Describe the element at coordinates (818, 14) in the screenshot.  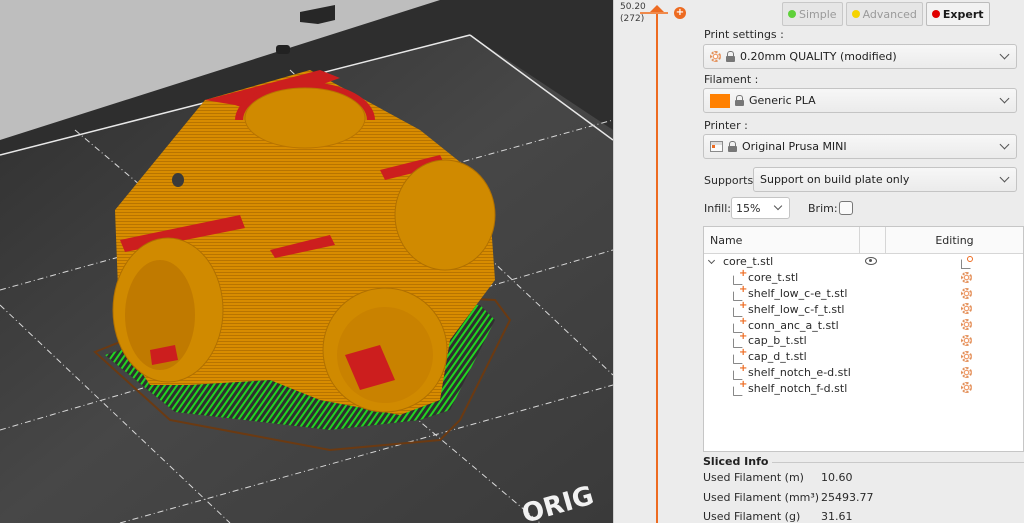
I see `mode-label: Simple` at that location.